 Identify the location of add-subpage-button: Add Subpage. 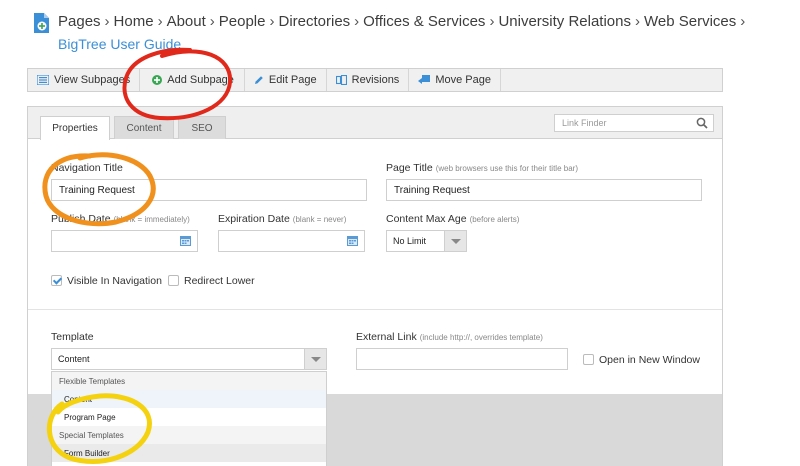
(192, 80).